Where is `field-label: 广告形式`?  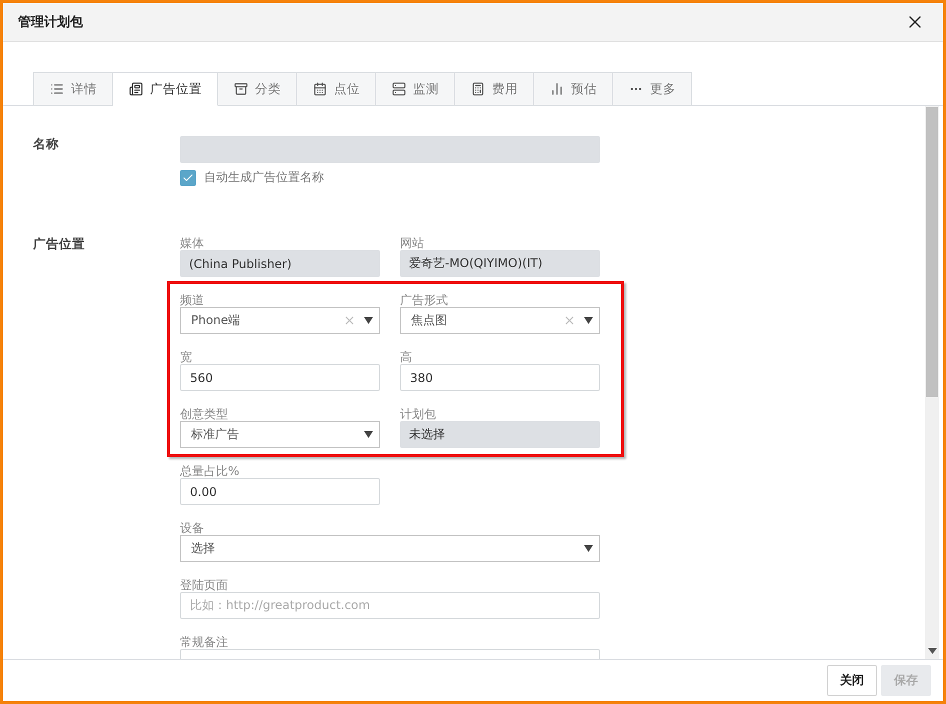 field-label: 广告形式 is located at coordinates (424, 300).